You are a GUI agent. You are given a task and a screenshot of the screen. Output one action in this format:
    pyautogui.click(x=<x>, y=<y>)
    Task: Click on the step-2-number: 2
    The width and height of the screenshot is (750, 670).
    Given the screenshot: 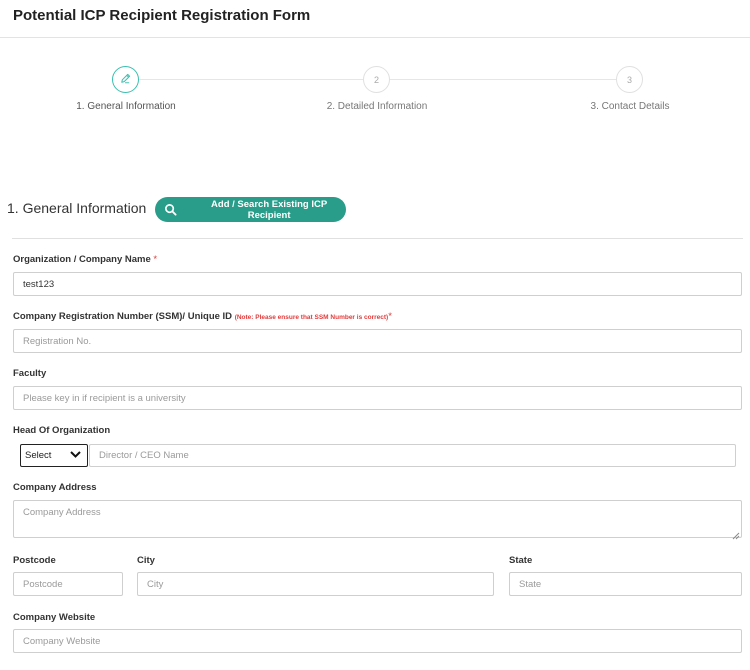 What is the action you would take?
    pyautogui.click(x=376, y=79)
    